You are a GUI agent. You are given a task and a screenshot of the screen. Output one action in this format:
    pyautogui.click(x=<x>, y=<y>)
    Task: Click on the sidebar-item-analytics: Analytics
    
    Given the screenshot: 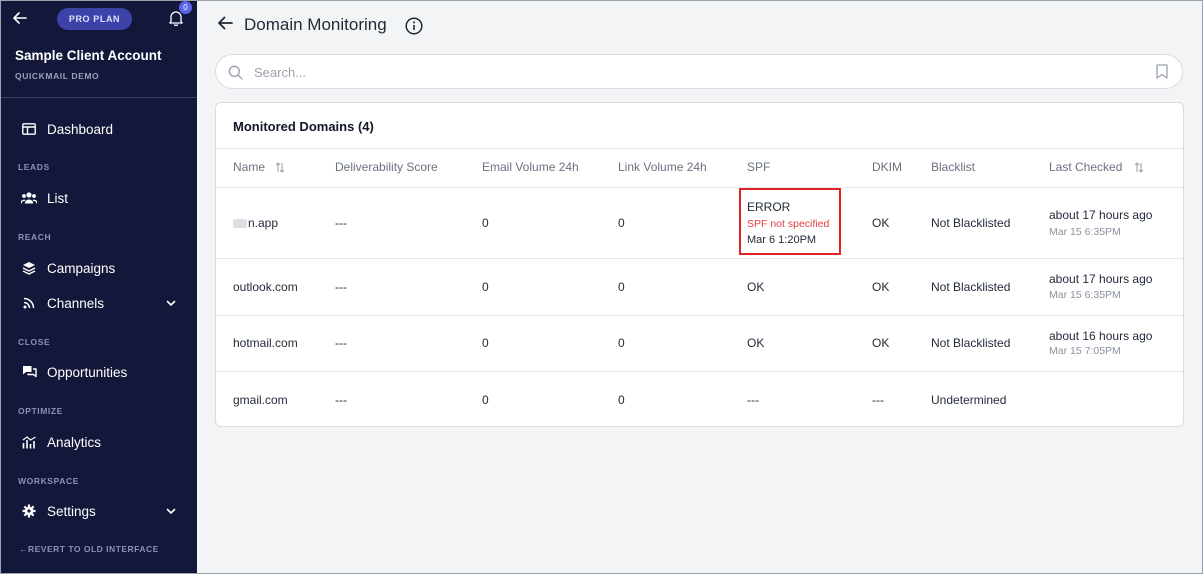 What is the action you would take?
    pyautogui.click(x=101, y=442)
    